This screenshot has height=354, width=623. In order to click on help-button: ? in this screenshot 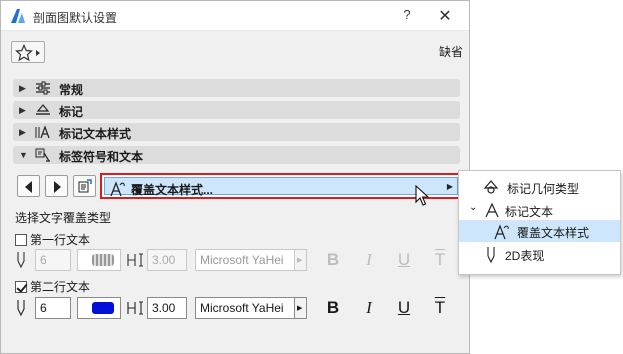, I will do `click(407, 16)`.